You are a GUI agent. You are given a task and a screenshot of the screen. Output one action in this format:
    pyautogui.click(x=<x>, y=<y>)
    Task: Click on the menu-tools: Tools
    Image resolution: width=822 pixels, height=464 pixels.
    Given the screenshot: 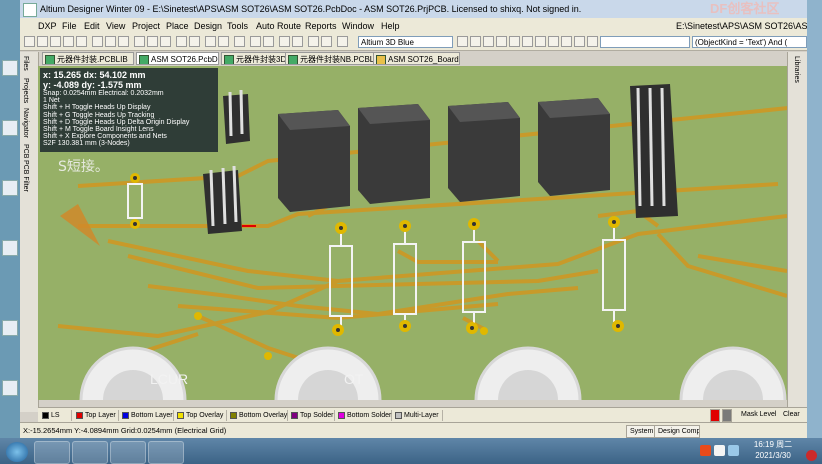 What is the action you would take?
    pyautogui.click(x=237, y=26)
    